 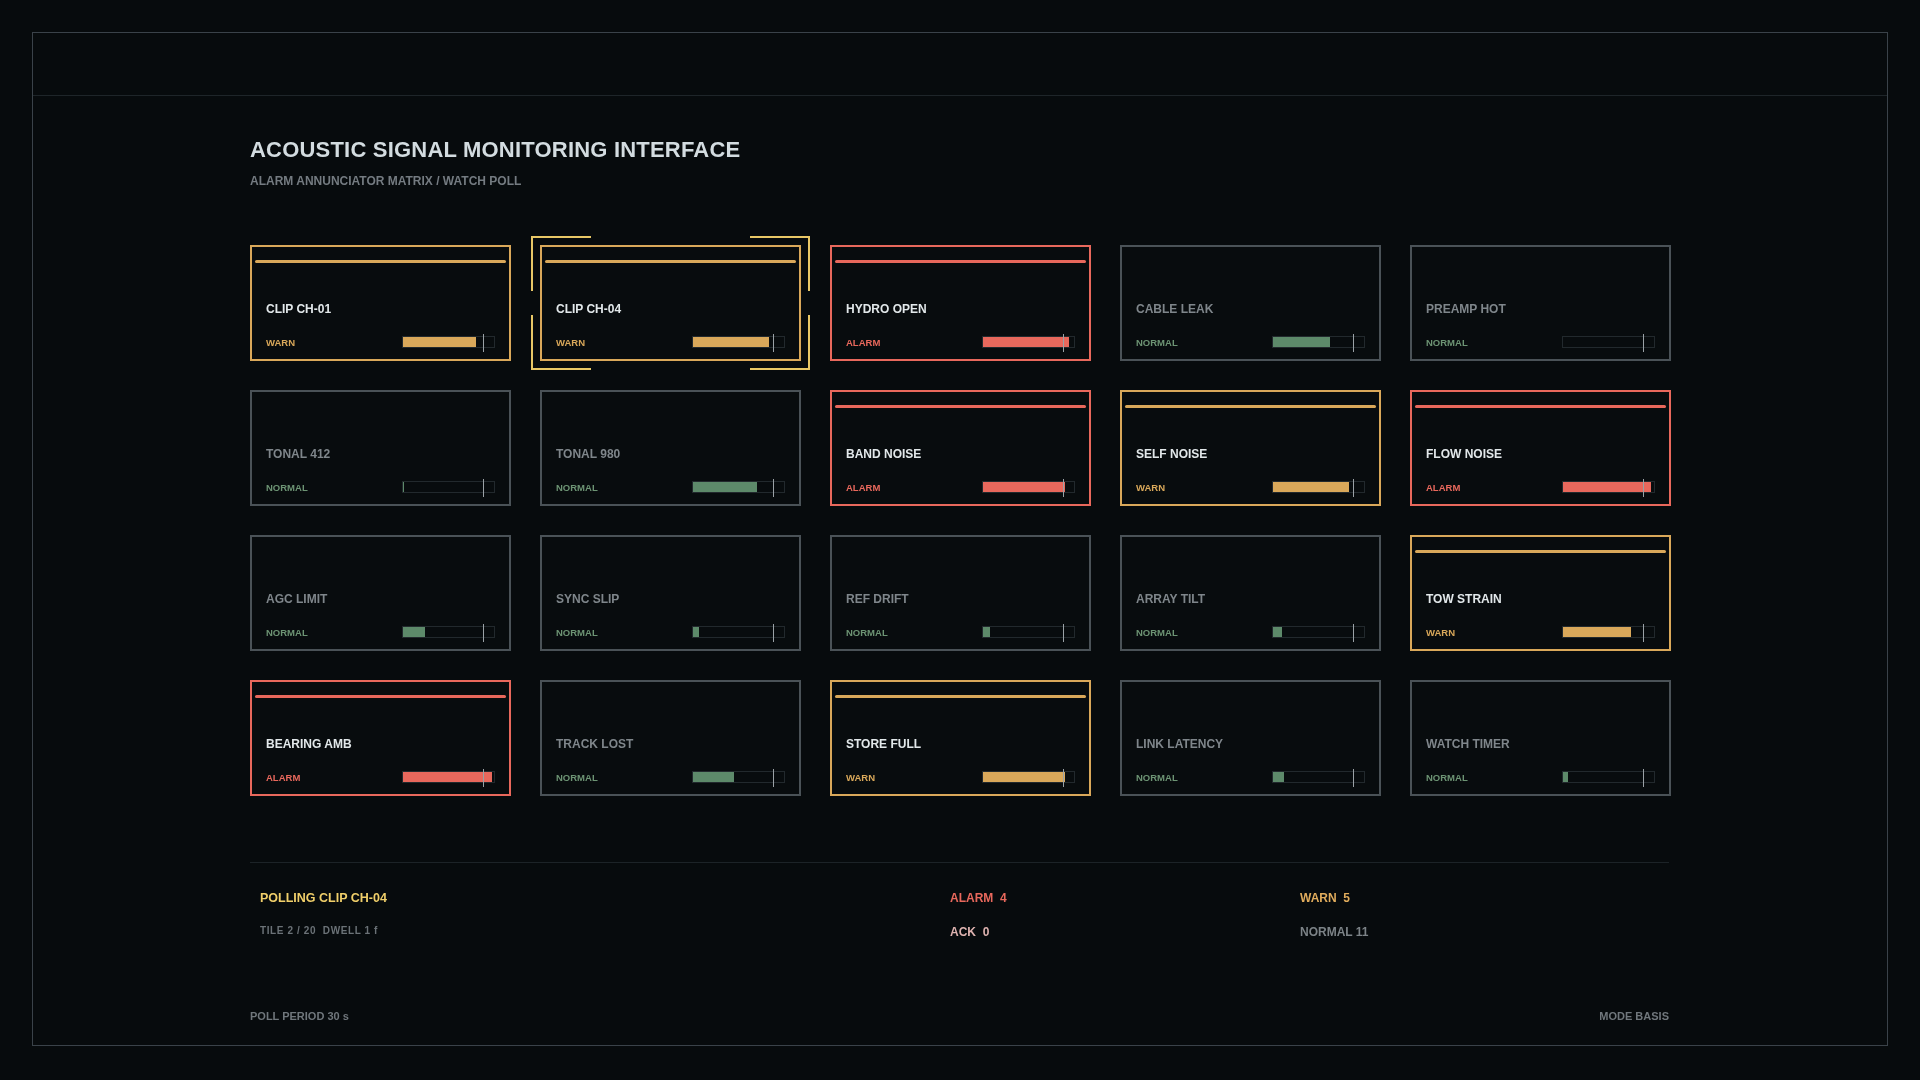 I want to click on tile-name: WATCH TIMER, so click(x=1468, y=744).